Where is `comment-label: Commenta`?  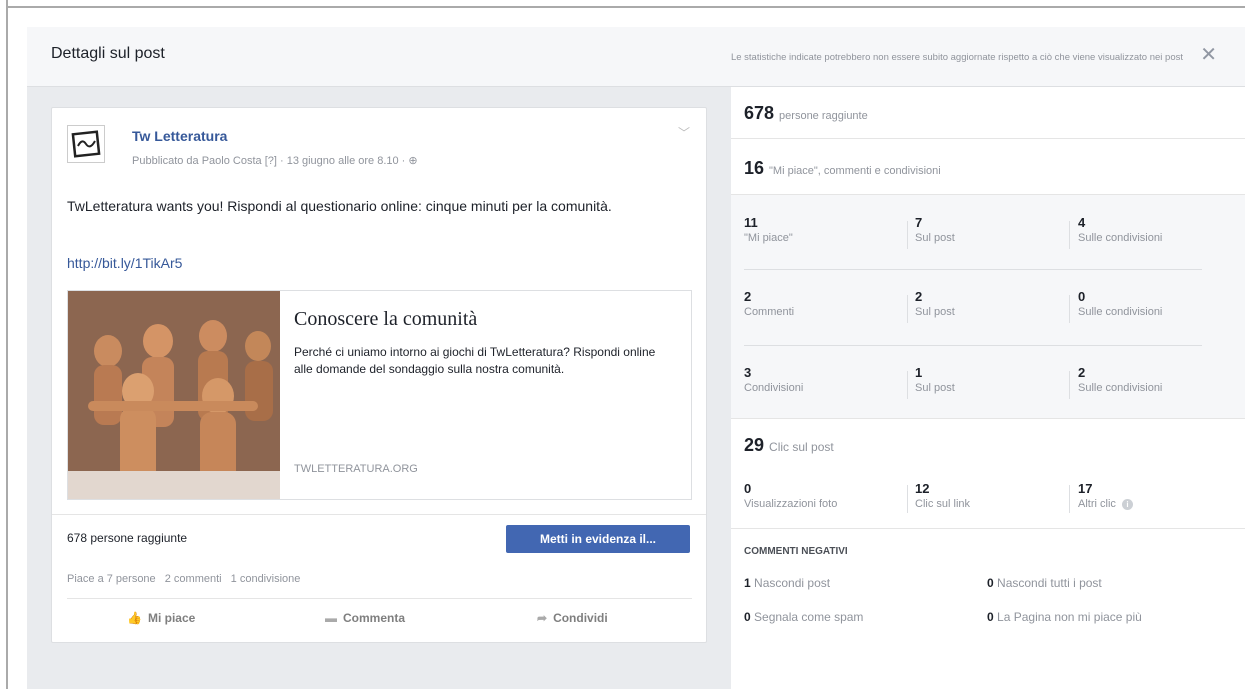 comment-label: Commenta is located at coordinates (374, 618).